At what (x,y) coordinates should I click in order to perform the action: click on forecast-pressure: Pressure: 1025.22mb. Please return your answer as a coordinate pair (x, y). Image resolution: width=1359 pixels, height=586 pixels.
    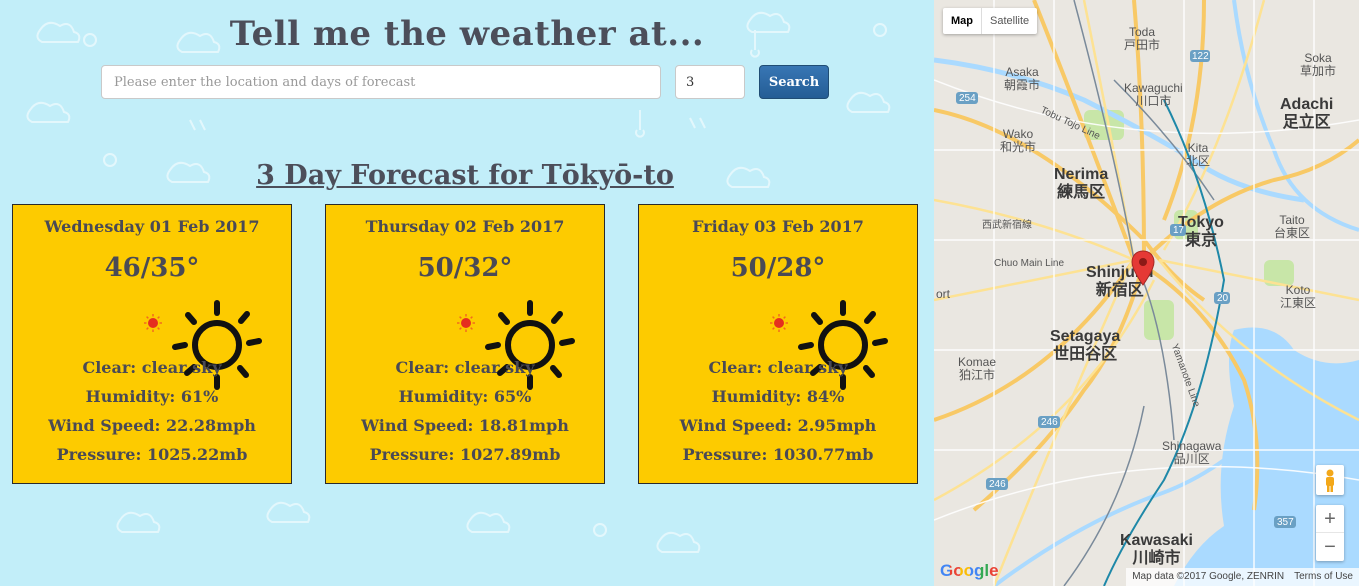
    Looking at the image, I should click on (152, 454).